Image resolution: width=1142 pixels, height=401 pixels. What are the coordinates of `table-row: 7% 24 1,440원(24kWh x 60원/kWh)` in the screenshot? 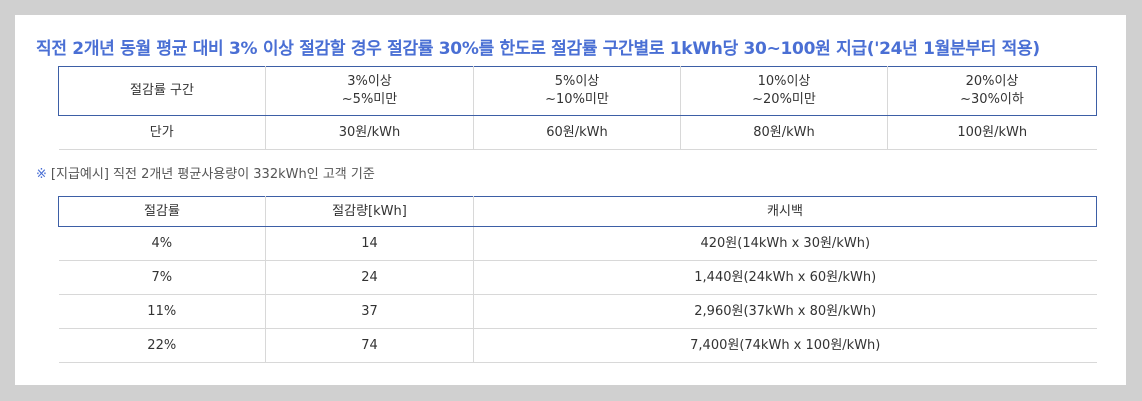 It's located at (577, 277).